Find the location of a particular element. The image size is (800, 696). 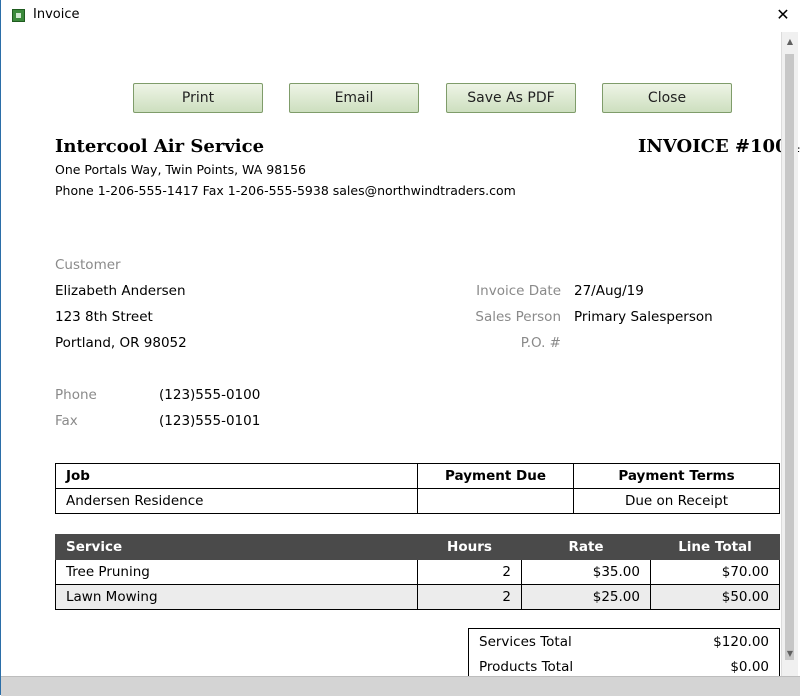

job-table-header: Job Payment Due Payment Terms is located at coordinates (417, 476).